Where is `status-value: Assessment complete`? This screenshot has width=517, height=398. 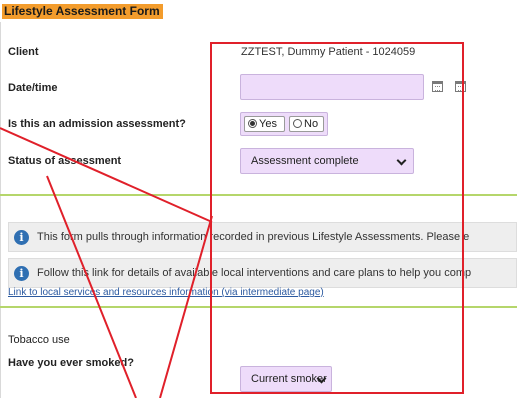
status-value: Assessment complete is located at coordinates (305, 161).